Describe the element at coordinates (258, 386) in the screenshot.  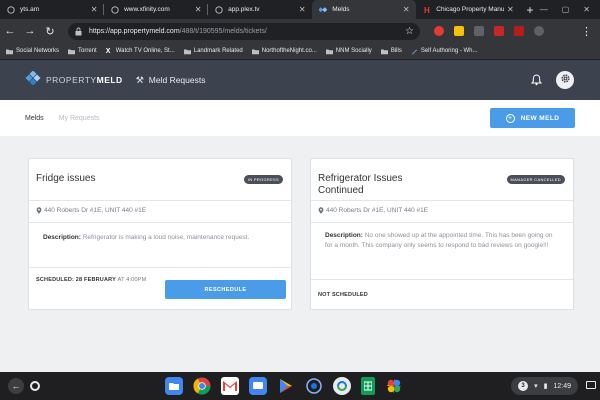
I see `messages-app-icon` at that location.